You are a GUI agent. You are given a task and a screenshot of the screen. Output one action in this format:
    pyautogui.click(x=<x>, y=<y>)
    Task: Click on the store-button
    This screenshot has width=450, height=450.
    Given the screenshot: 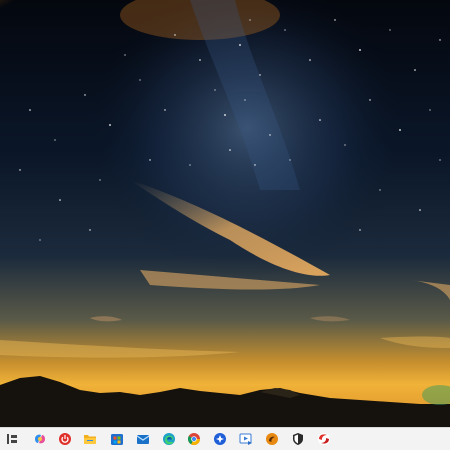 What is the action you would take?
    pyautogui.click(x=117, y=439)
    